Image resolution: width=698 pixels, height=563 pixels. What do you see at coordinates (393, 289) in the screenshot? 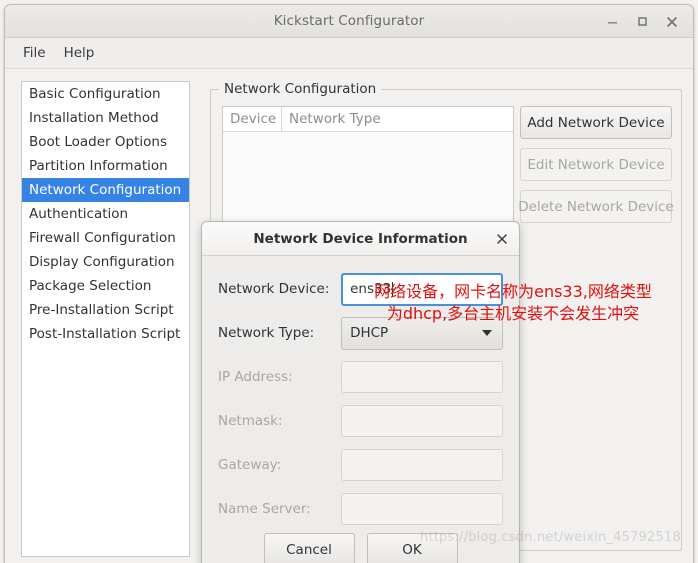
I see `text-caret` at bounding box center [393, 289].